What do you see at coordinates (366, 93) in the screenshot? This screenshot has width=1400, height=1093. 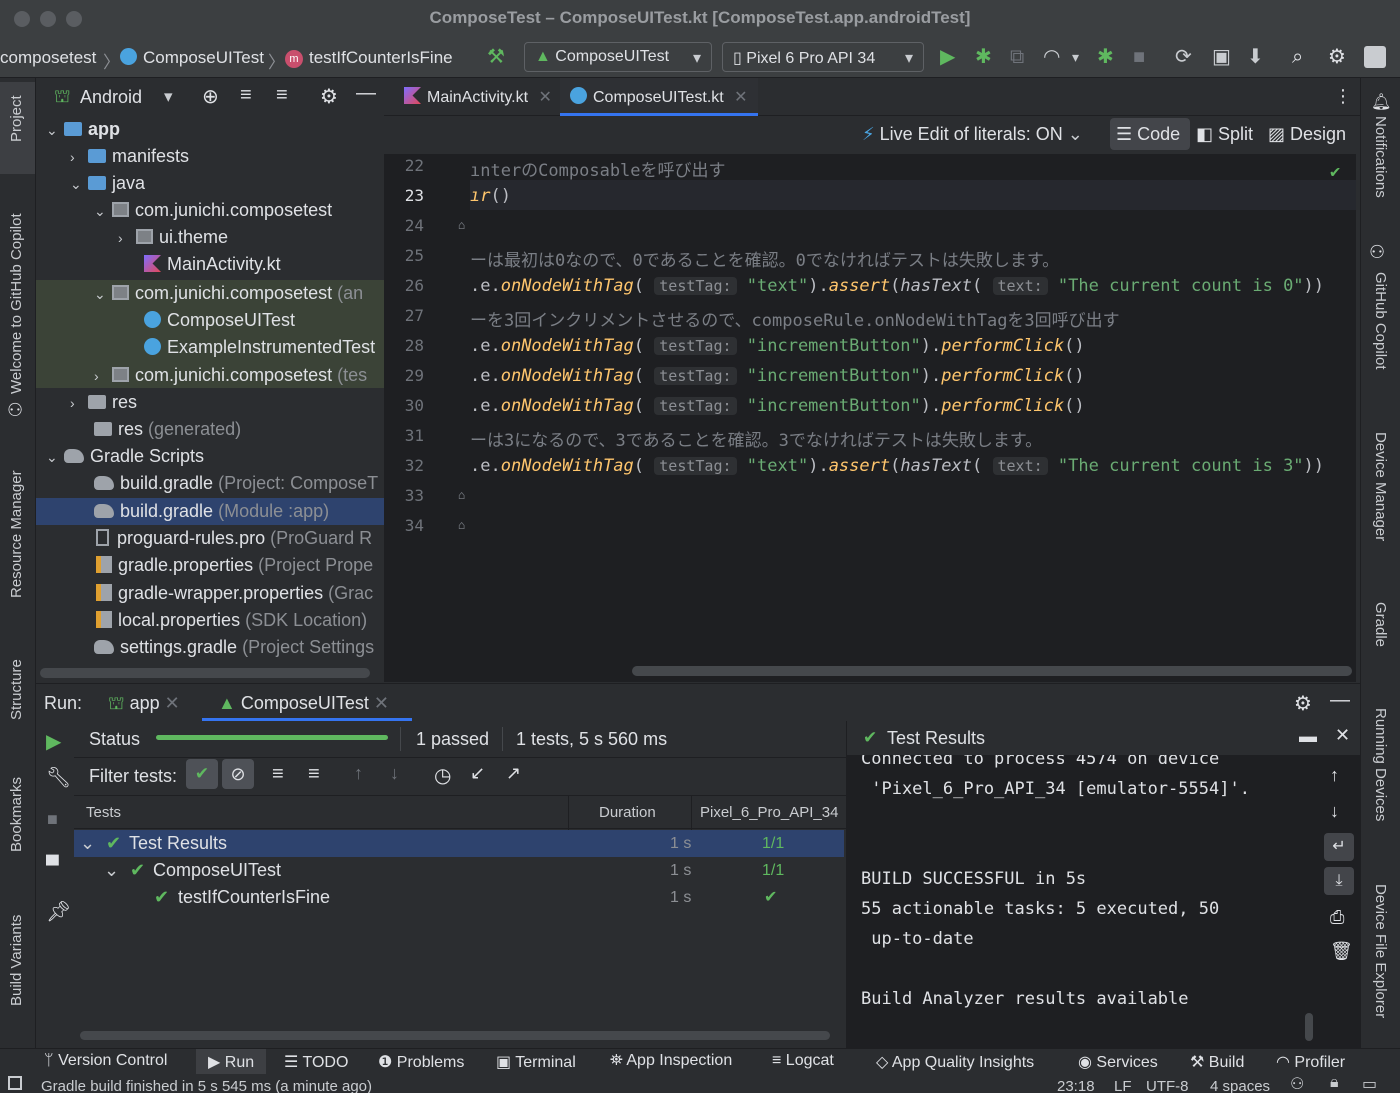 I see `hide-panel-icon: —` at bounding box center [366, 93].